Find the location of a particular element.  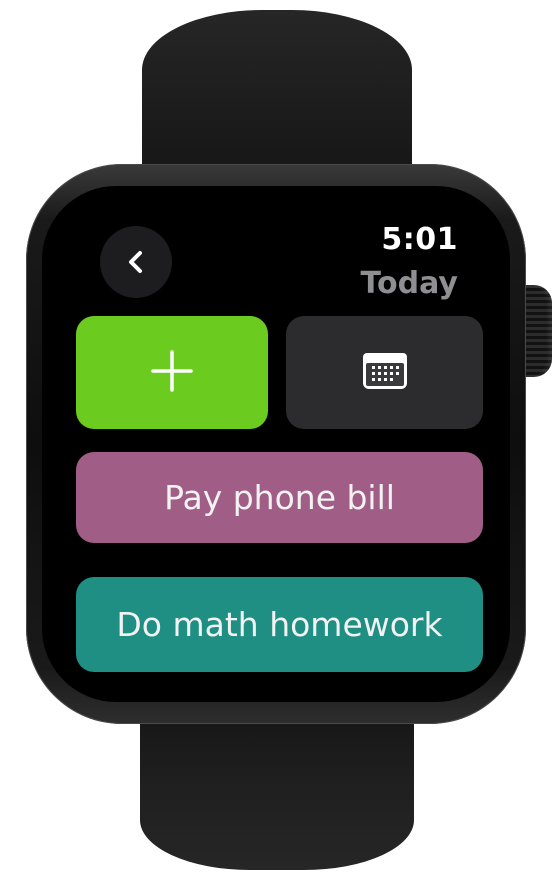

task-label: Do math homework is located at coordinates (279, 624).